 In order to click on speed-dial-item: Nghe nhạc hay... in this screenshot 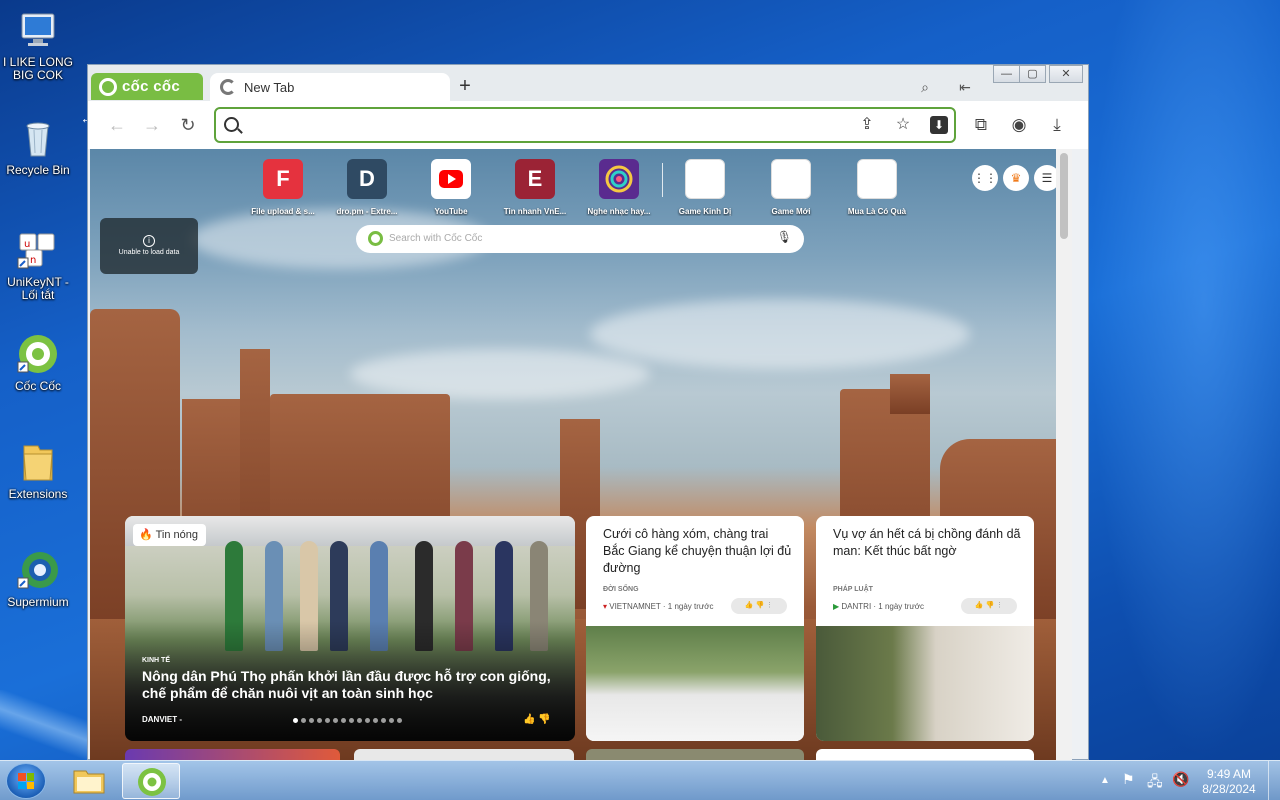, I will do `click(619, 187)`.